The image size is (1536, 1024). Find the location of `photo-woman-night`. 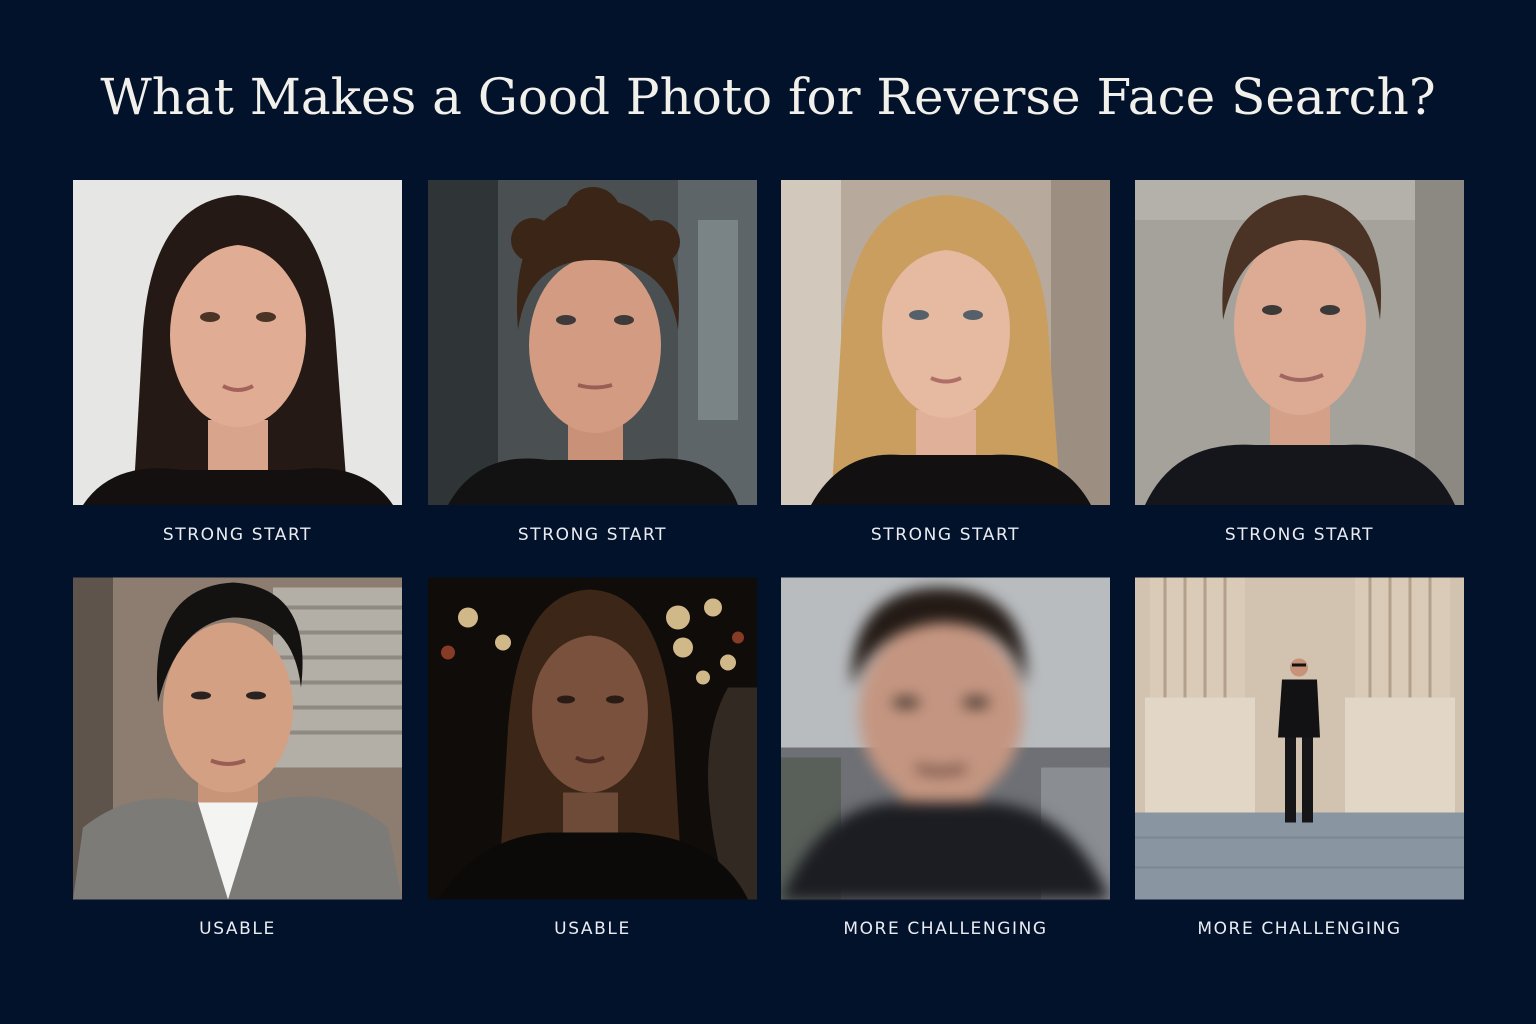

photo-woman-night is located at coordinates (592, 738).